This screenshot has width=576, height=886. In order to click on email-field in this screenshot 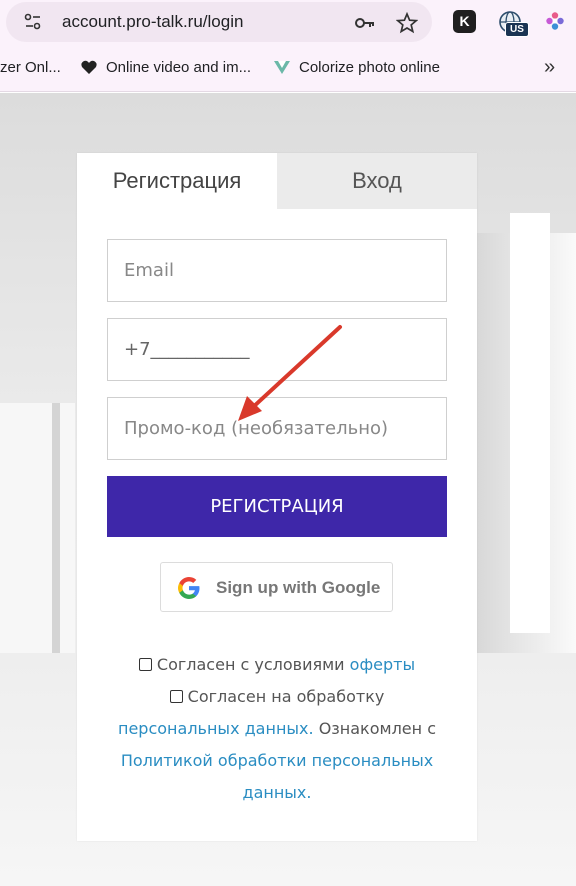, I will do `click(277, 270)`.